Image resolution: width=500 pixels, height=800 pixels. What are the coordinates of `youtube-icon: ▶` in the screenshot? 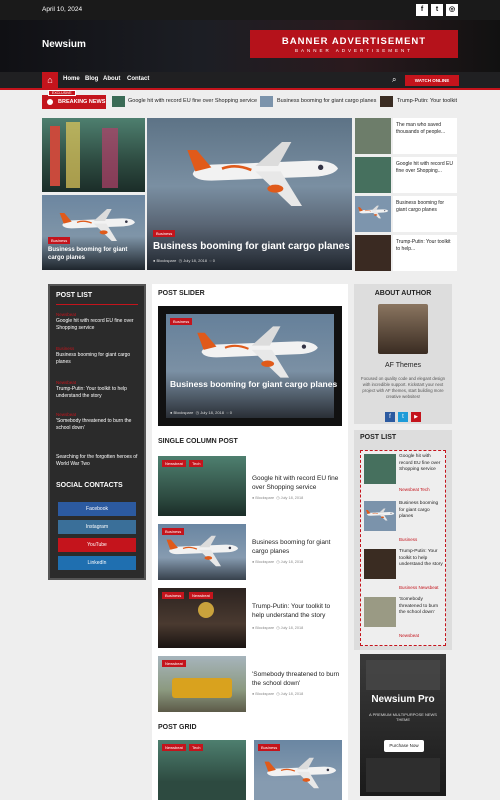 It's located at (416, 417).